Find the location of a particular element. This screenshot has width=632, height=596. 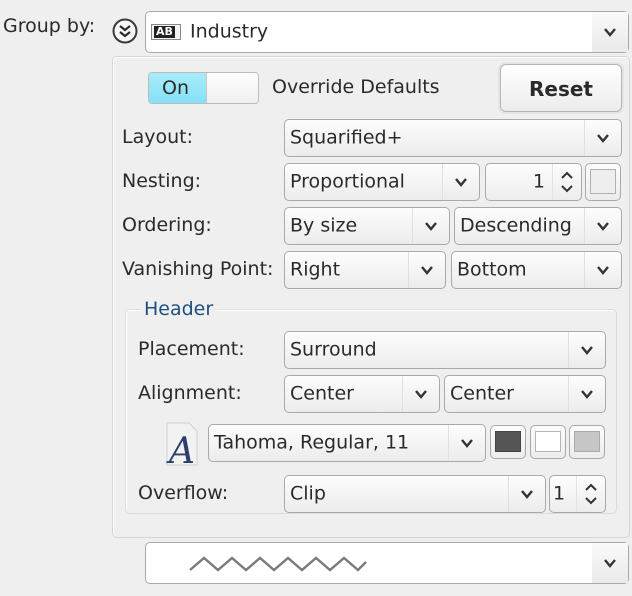

double-chevron-down-icon is located at coordinates (125, 31).